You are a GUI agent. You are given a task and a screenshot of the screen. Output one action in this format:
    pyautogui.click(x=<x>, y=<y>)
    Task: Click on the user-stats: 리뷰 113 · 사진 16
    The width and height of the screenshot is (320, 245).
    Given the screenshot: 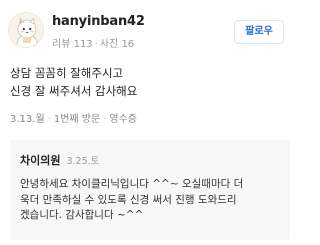 What is the action you would take?
    pyautogui.click(x=93, y=42)
    